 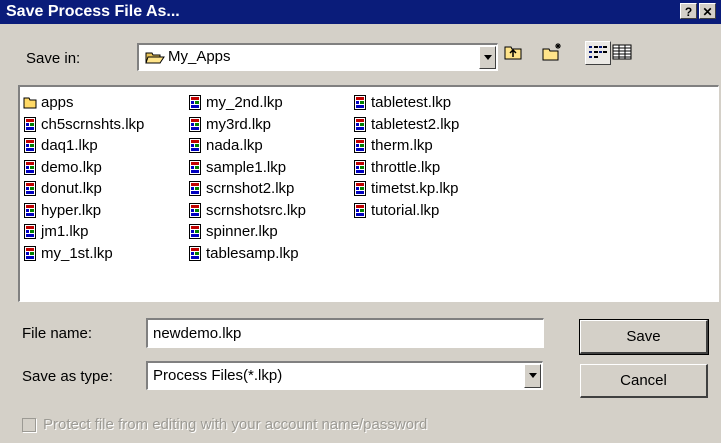 What do you see at coordinates (402, 146) in the screenshot?
I see `file-name-text: therm.lkp` at bounding box center [402, 146].